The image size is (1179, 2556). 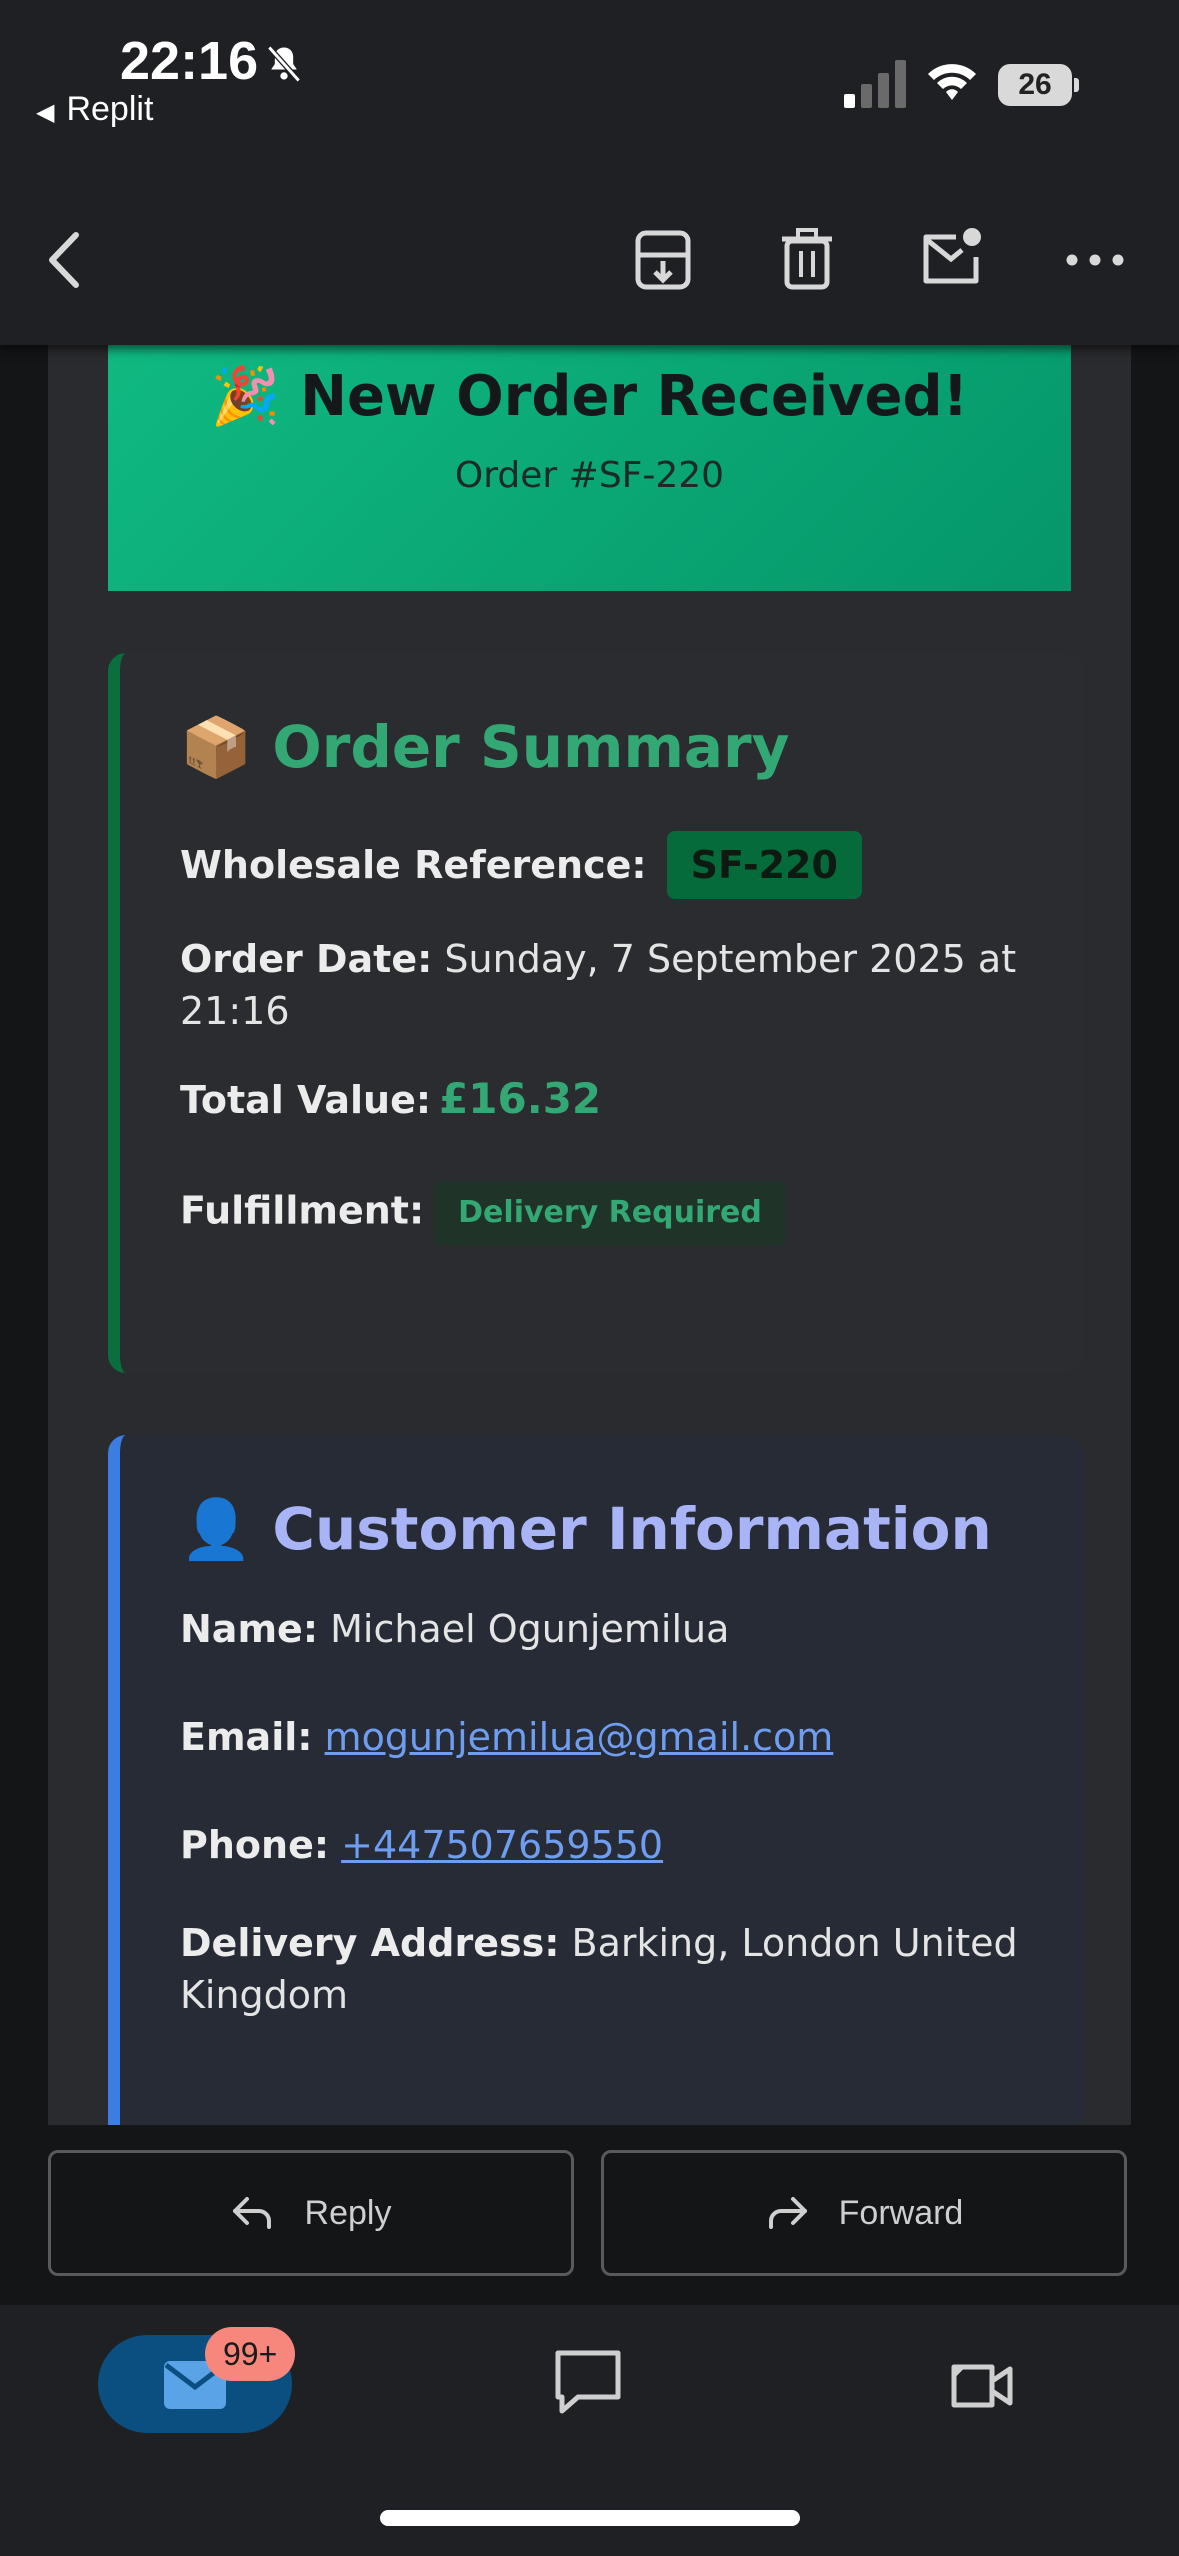 I want to click on cellular-signal-icon, so click(x=875, y=84).